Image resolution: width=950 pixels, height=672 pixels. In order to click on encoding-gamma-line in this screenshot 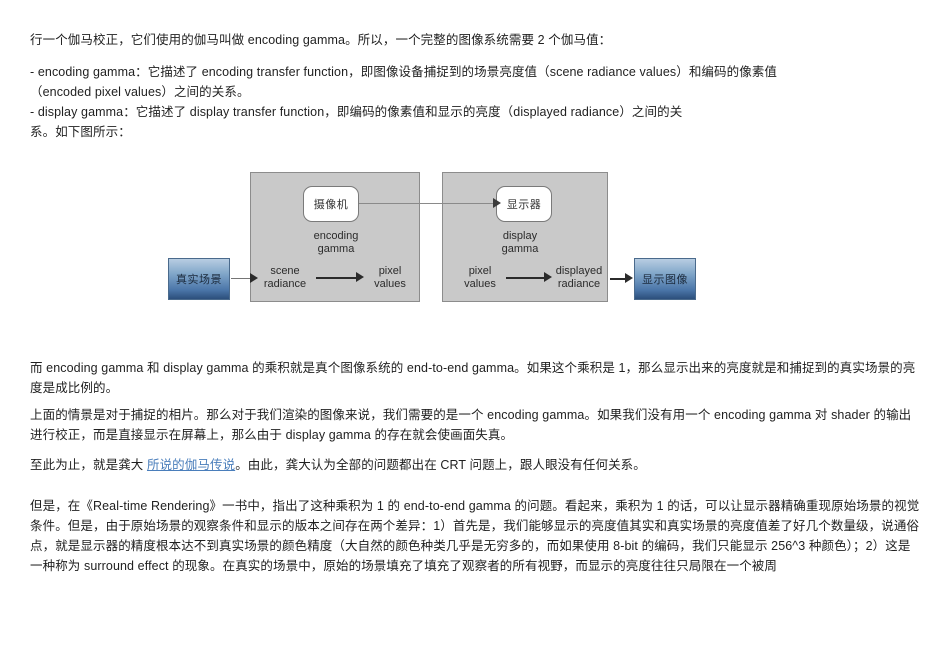, I will do `click(337, 278)`.